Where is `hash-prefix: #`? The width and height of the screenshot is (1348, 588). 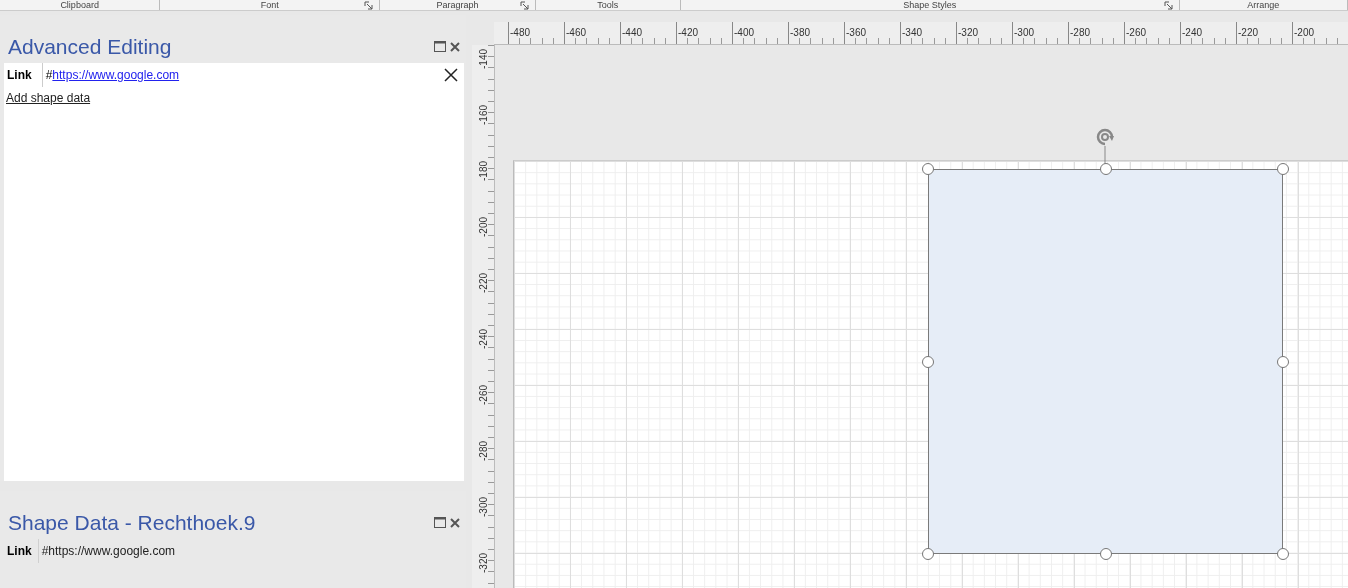 hash-prefix: # is located at coordinates (49, 75).